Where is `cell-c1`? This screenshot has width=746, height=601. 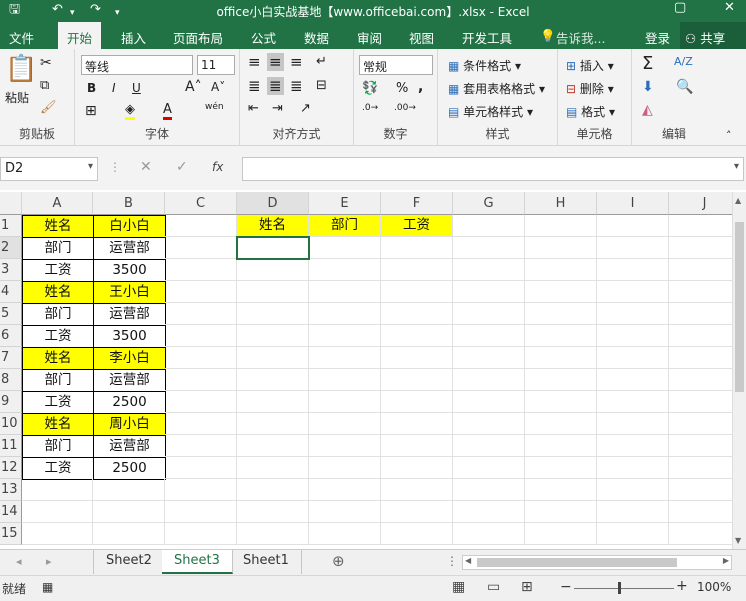 cell-c1 is located at coordinates (201, 226).